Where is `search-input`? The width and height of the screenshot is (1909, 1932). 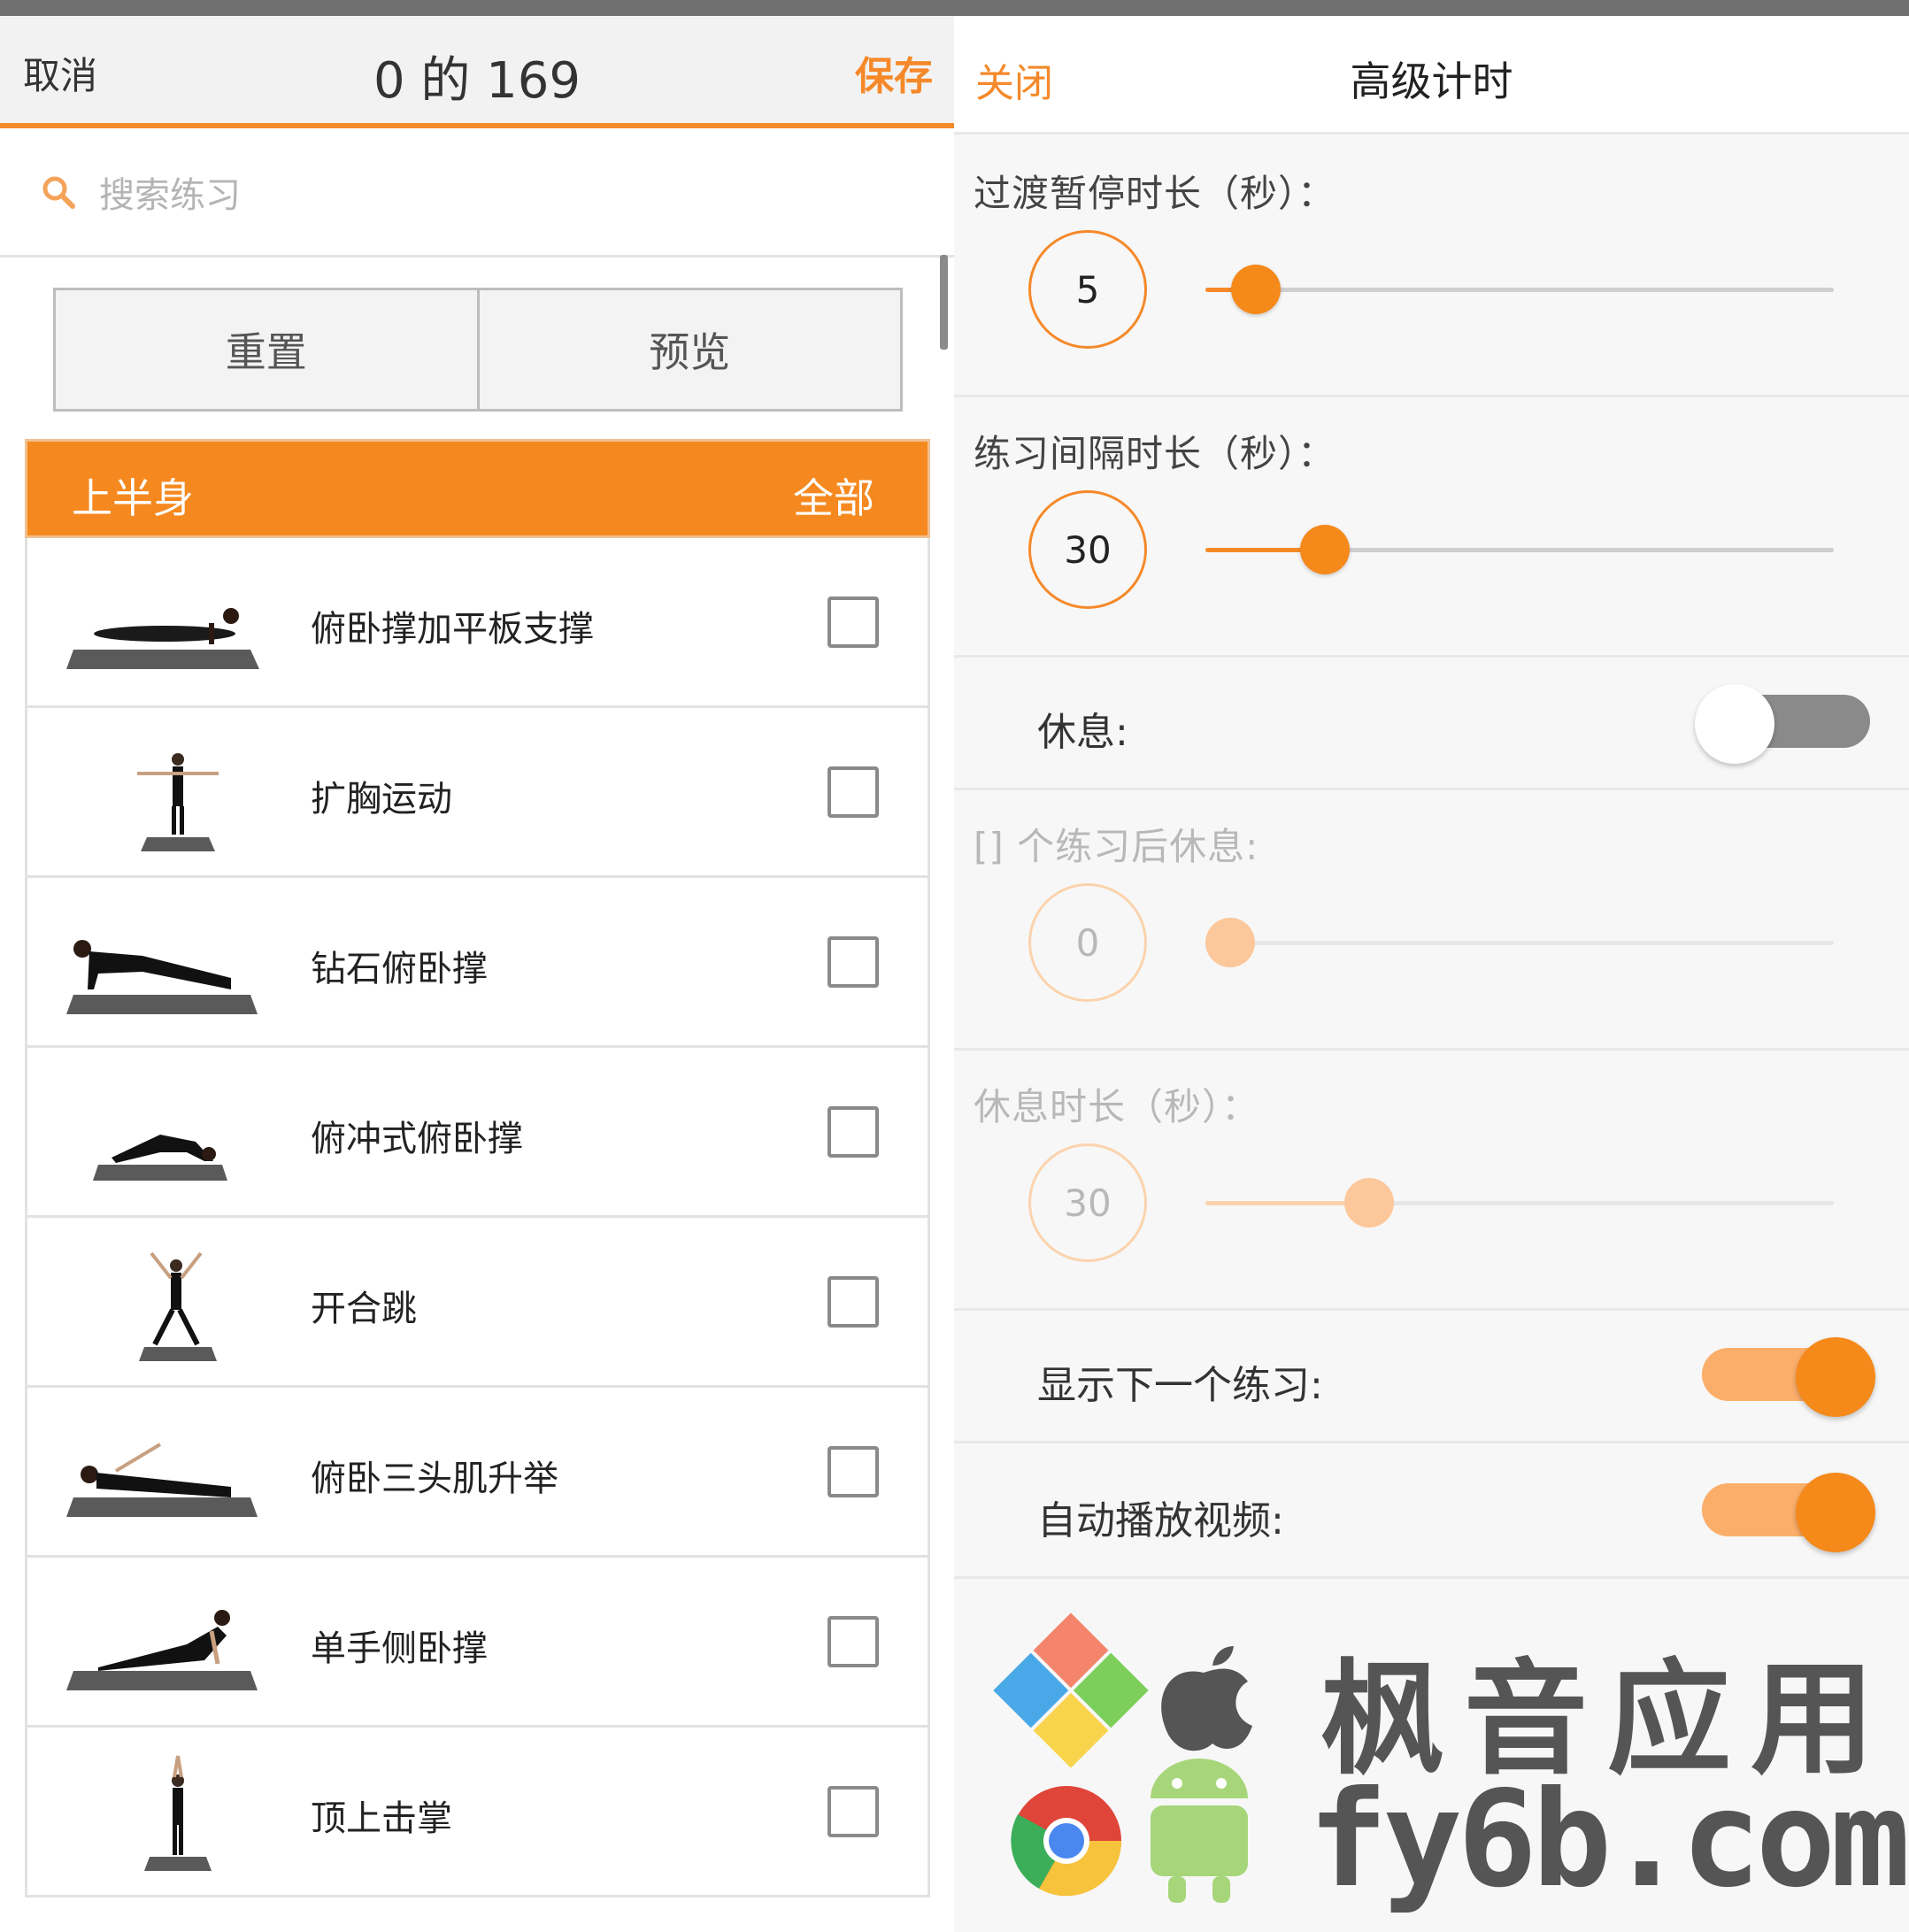 search-input is located at coordinates (498, 196).